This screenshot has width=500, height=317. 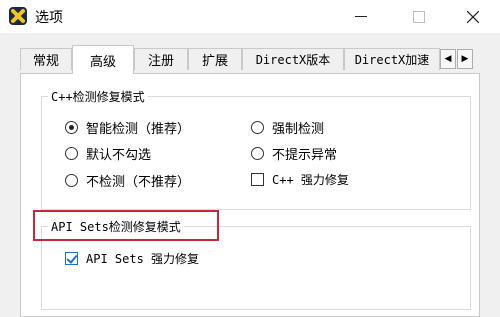 I want to click on tab-advanced: 高级, so click(x=103, y=59).